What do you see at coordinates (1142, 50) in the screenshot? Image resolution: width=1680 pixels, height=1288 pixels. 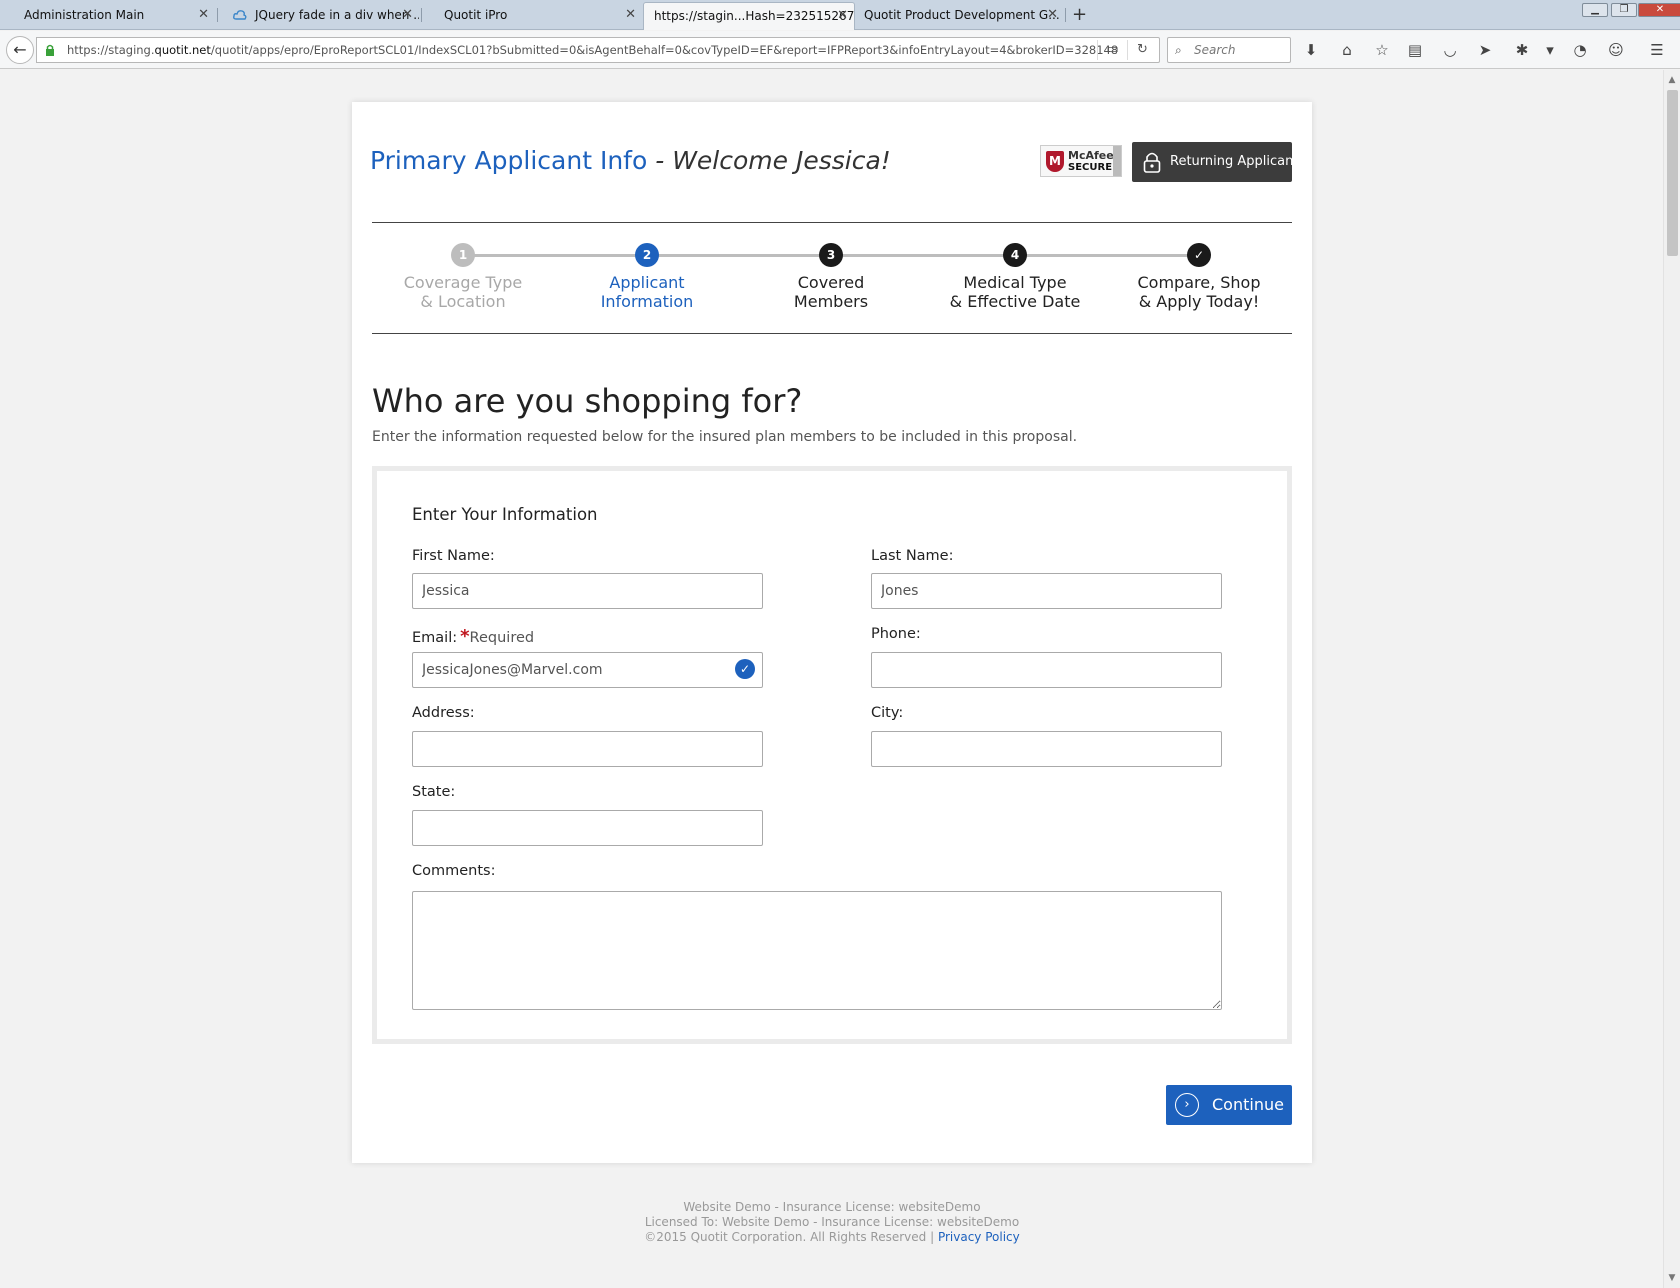 I see `reload-icon: ↻` at bounding box center [1142, 50].